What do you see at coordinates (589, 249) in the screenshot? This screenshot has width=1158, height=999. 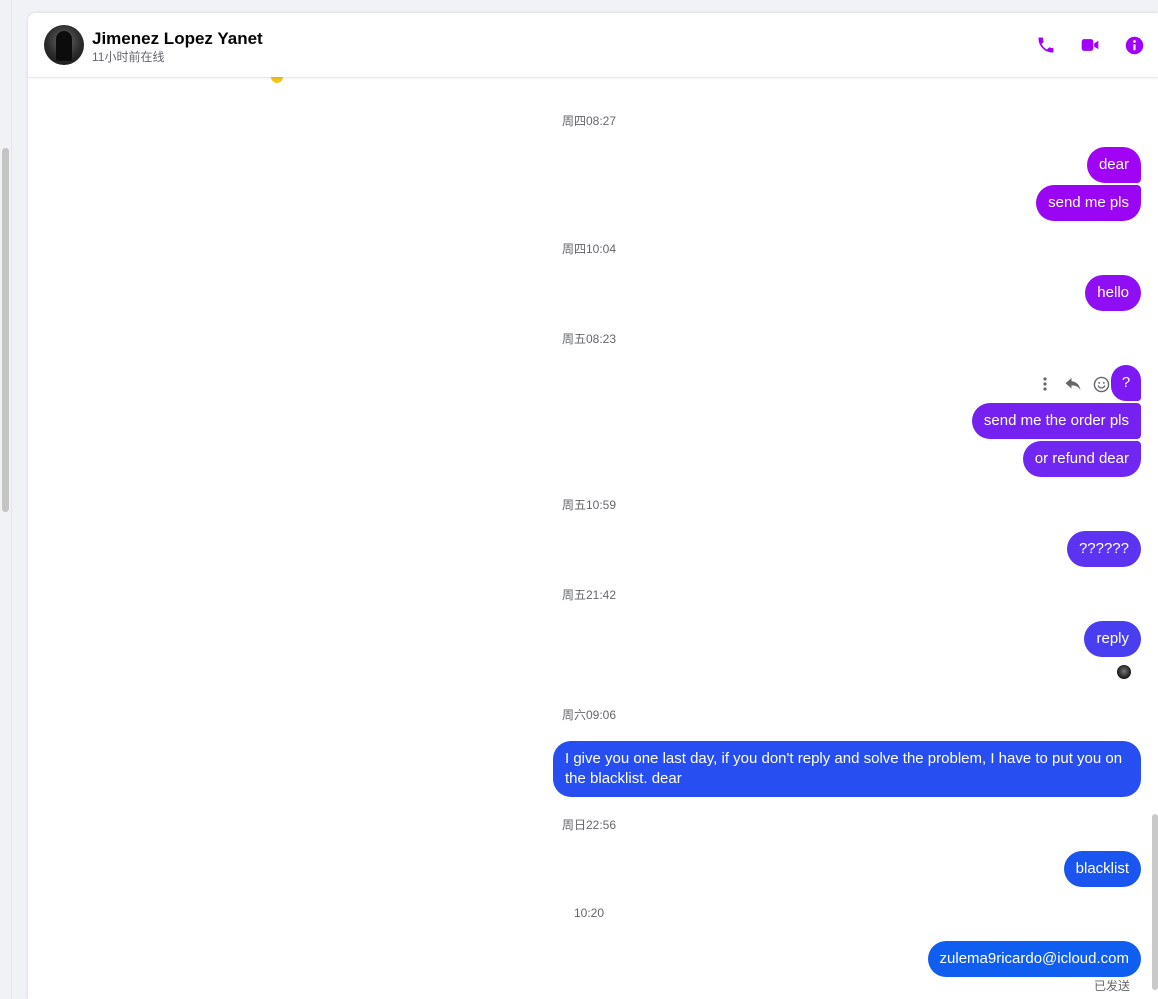 I see `timestamp: 周四10:04` at bounding box center [589, 249].